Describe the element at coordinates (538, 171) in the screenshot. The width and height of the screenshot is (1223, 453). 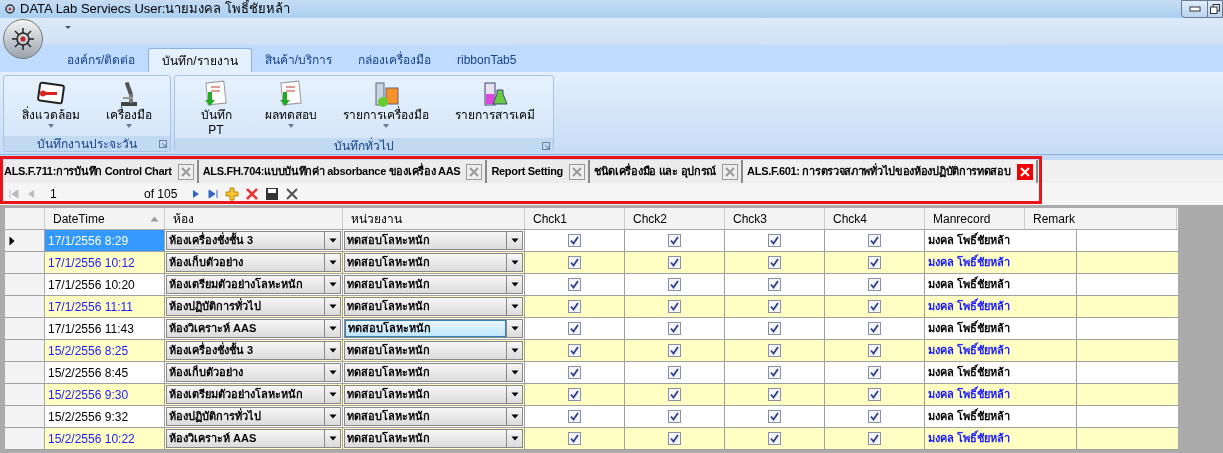
I see `document-tab: Report Setting` at that location.